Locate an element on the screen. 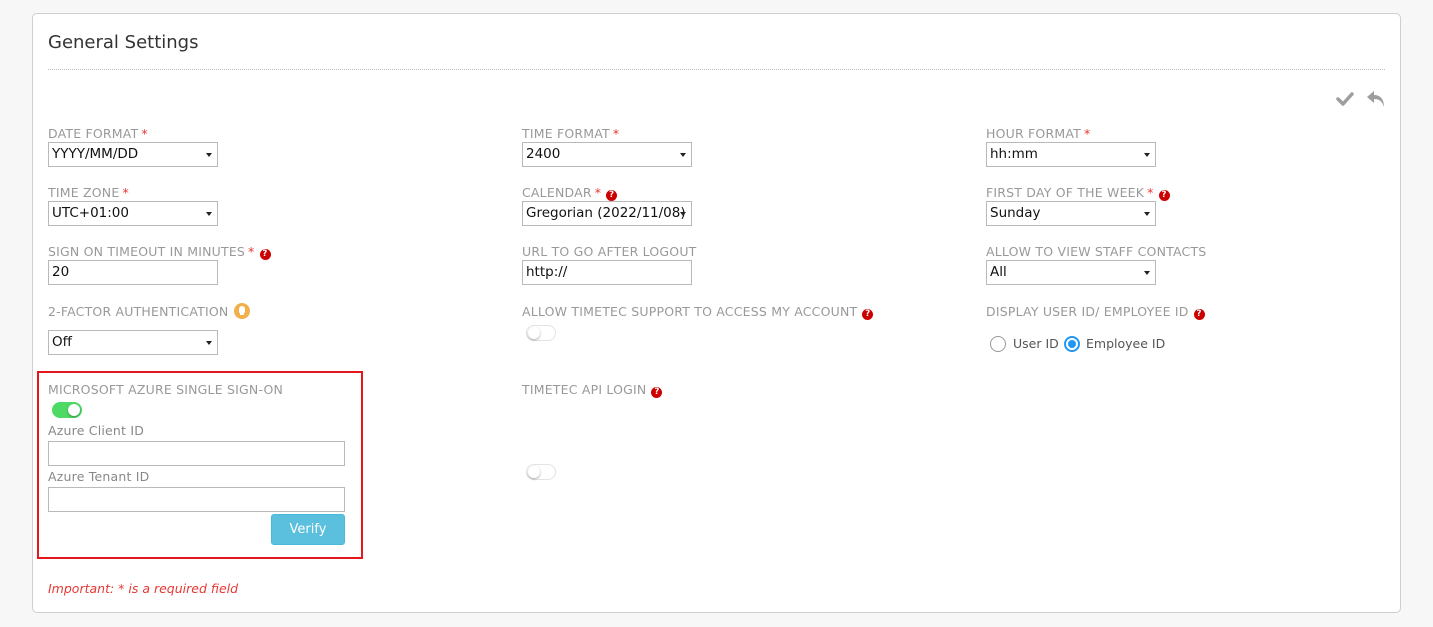 The height and width of the screenshot is (627, 1433). two-factor-select: Off is located at coordinates (133, 342).